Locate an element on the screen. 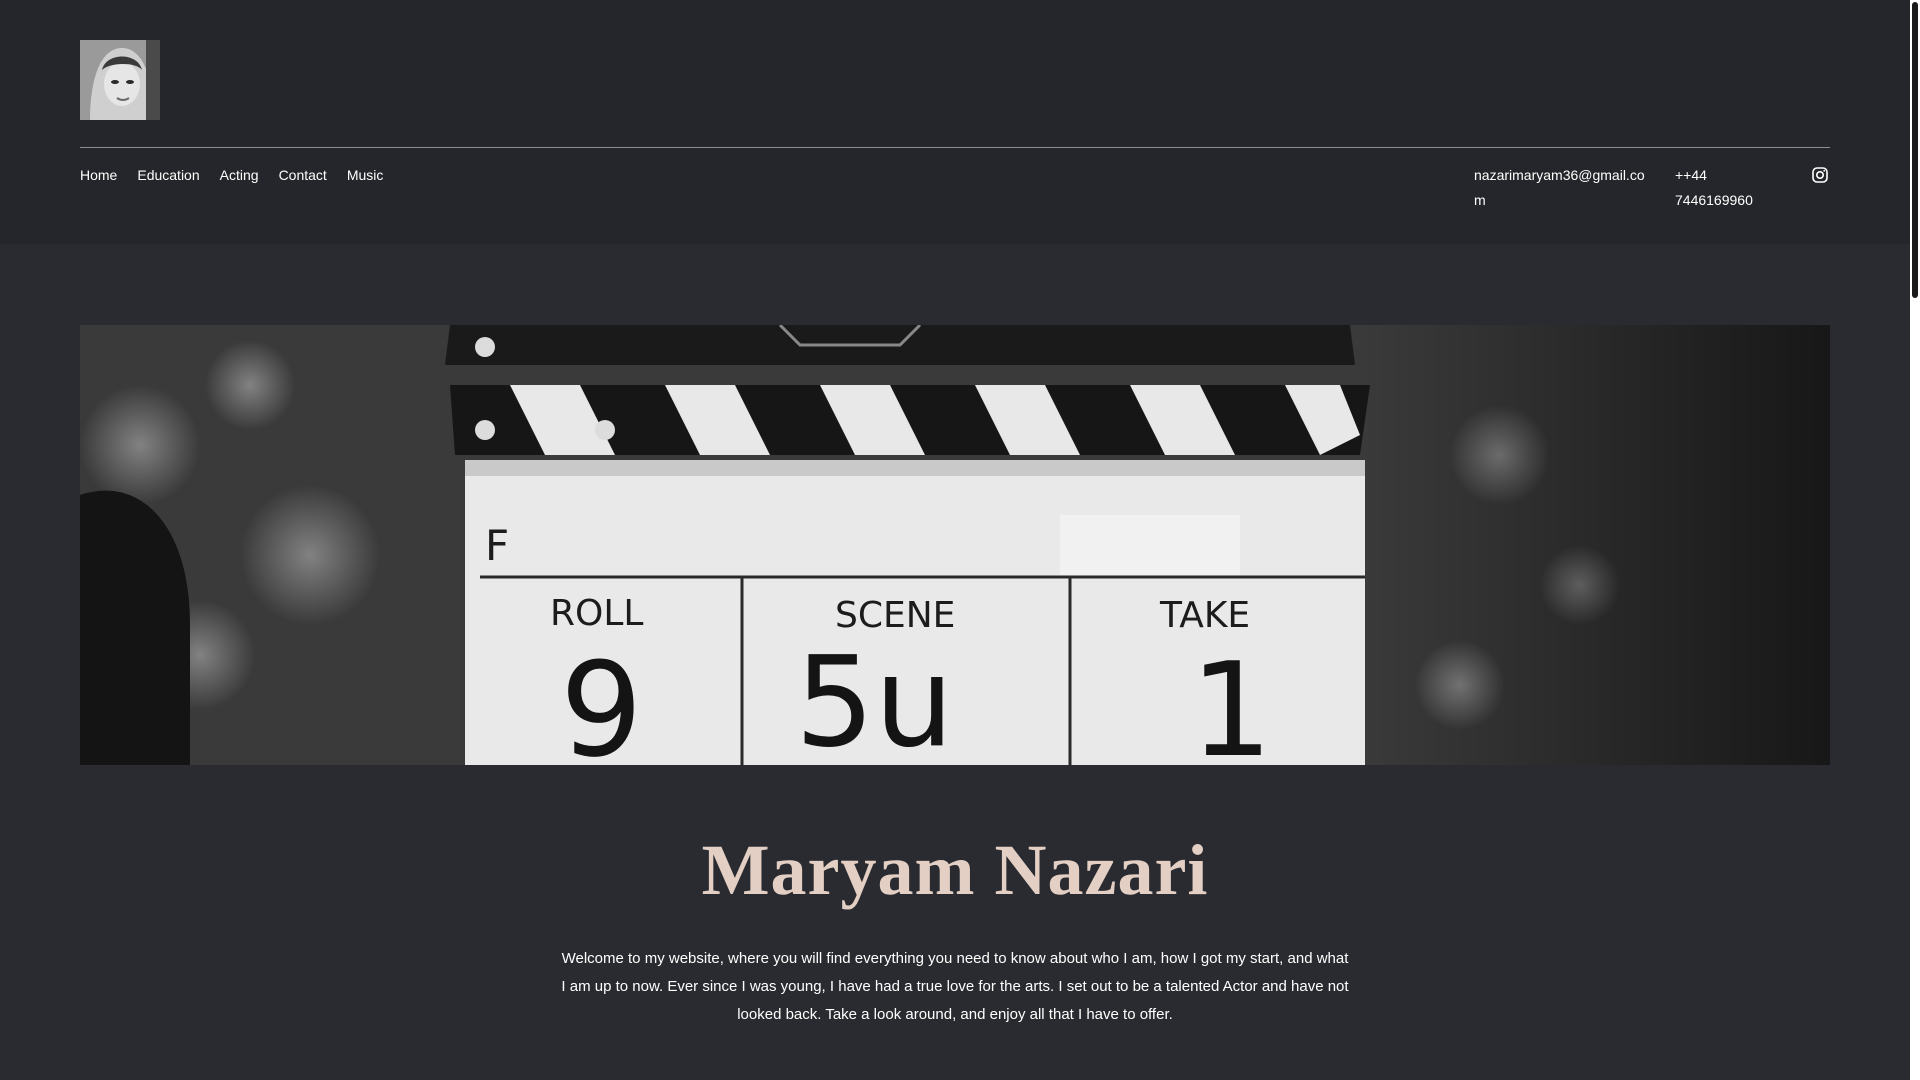 The width and height of the screenshot is (1920, 1080). profile-photo is located at coordinates (120, 80).